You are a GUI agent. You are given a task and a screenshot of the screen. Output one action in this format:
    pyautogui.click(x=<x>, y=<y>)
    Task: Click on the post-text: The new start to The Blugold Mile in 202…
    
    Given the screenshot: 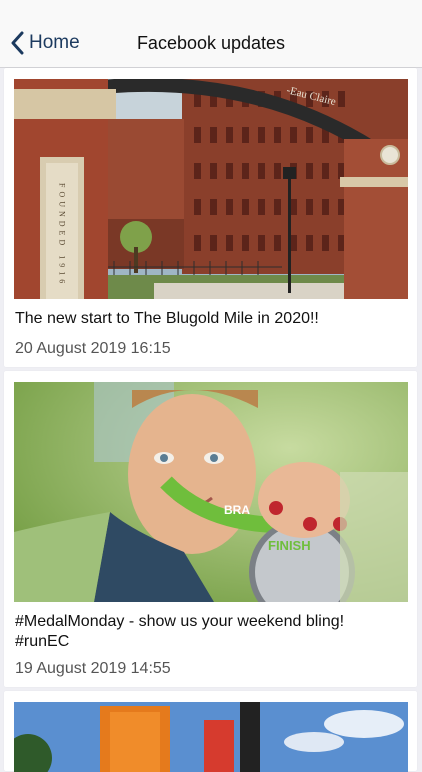 What is the action you would take?
    pyautogui.click(x=167, y=318)
    